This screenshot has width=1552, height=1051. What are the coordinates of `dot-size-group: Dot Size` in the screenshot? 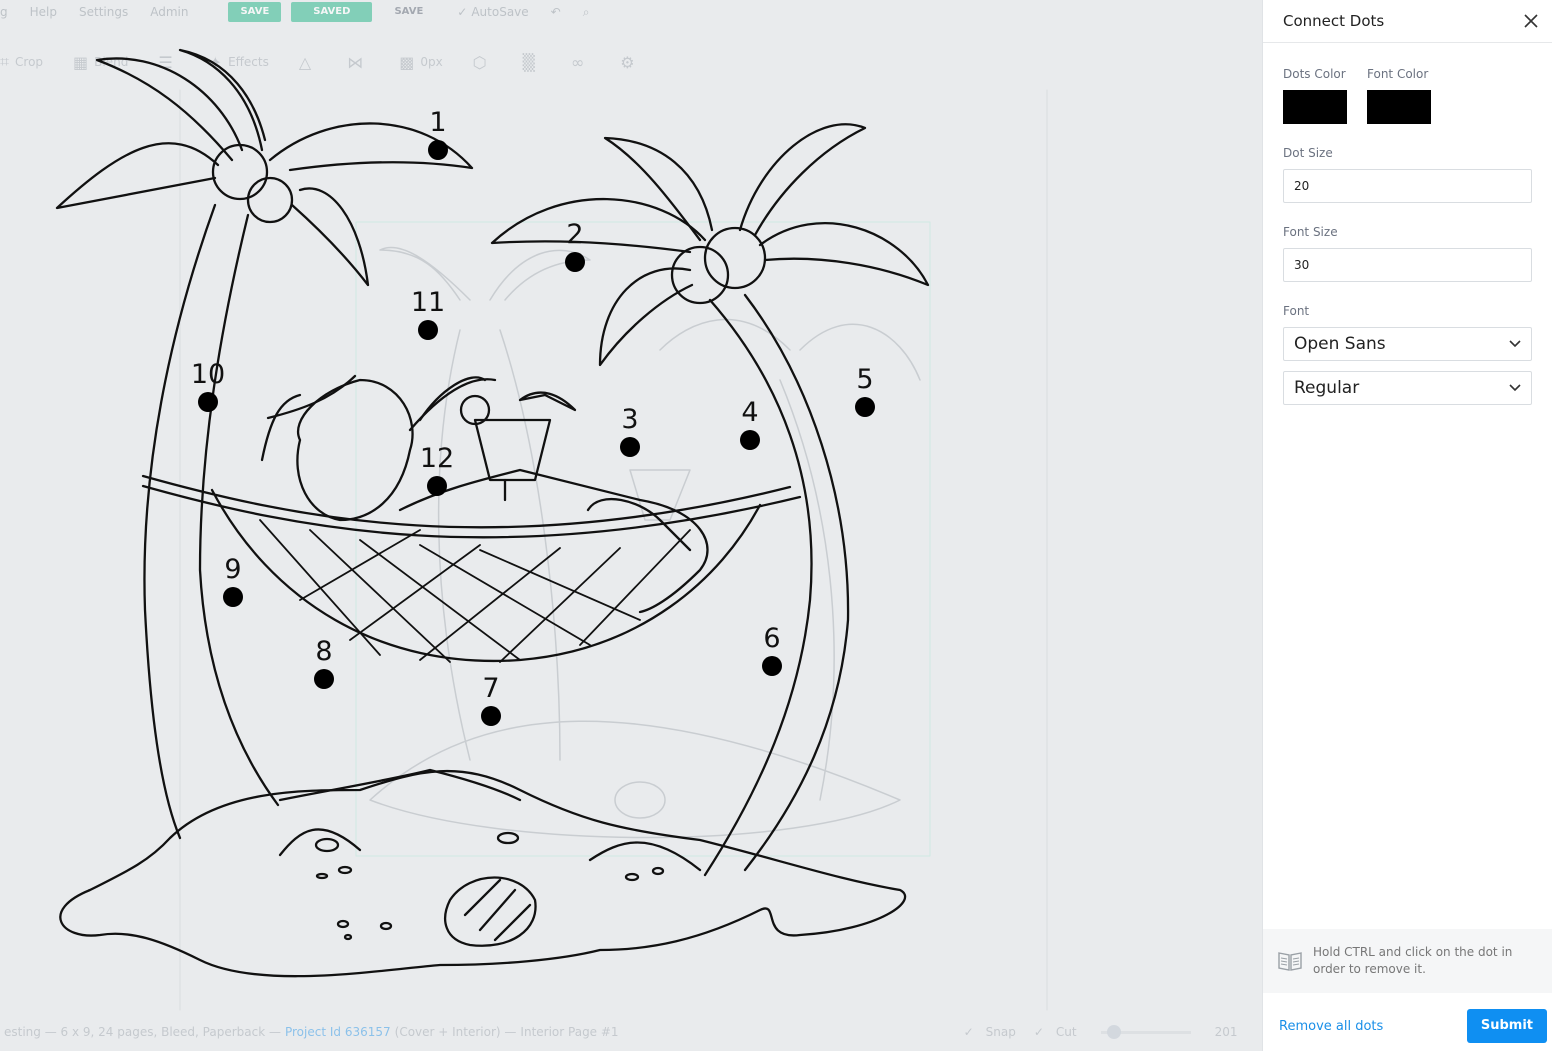 It's located at (1407, 174).